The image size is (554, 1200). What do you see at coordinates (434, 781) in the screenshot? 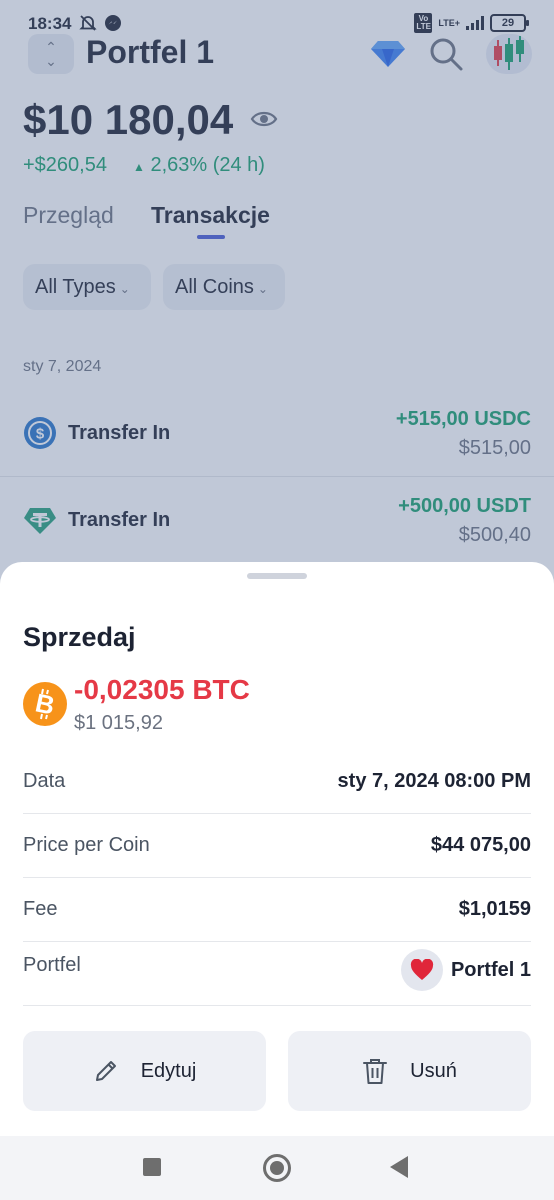
I see `date-value: sty 7, 2024 08:00 PM` at bounding box center [434, 781].